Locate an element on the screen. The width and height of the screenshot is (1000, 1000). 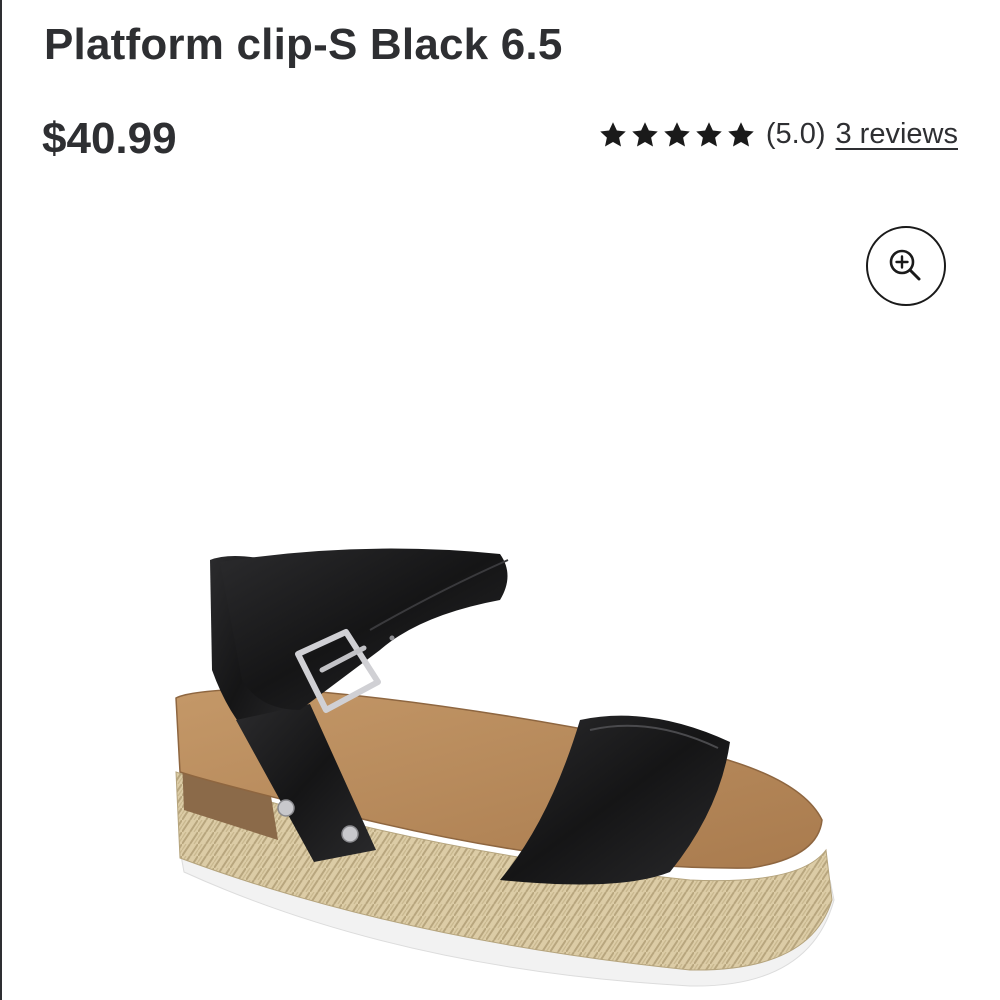
product-title: Platform clip-S Black 6.5 is located at coordinates (303, 44).